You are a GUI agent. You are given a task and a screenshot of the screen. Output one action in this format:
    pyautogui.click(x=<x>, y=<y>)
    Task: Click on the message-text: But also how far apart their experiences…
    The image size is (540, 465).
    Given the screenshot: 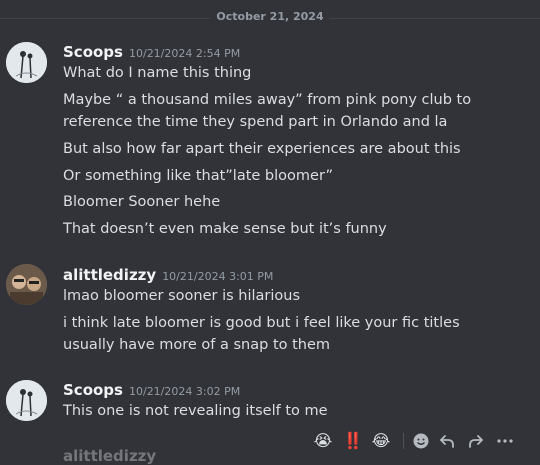 What is the action you would take?
    pyautogui.click(x=262, y=149)
    